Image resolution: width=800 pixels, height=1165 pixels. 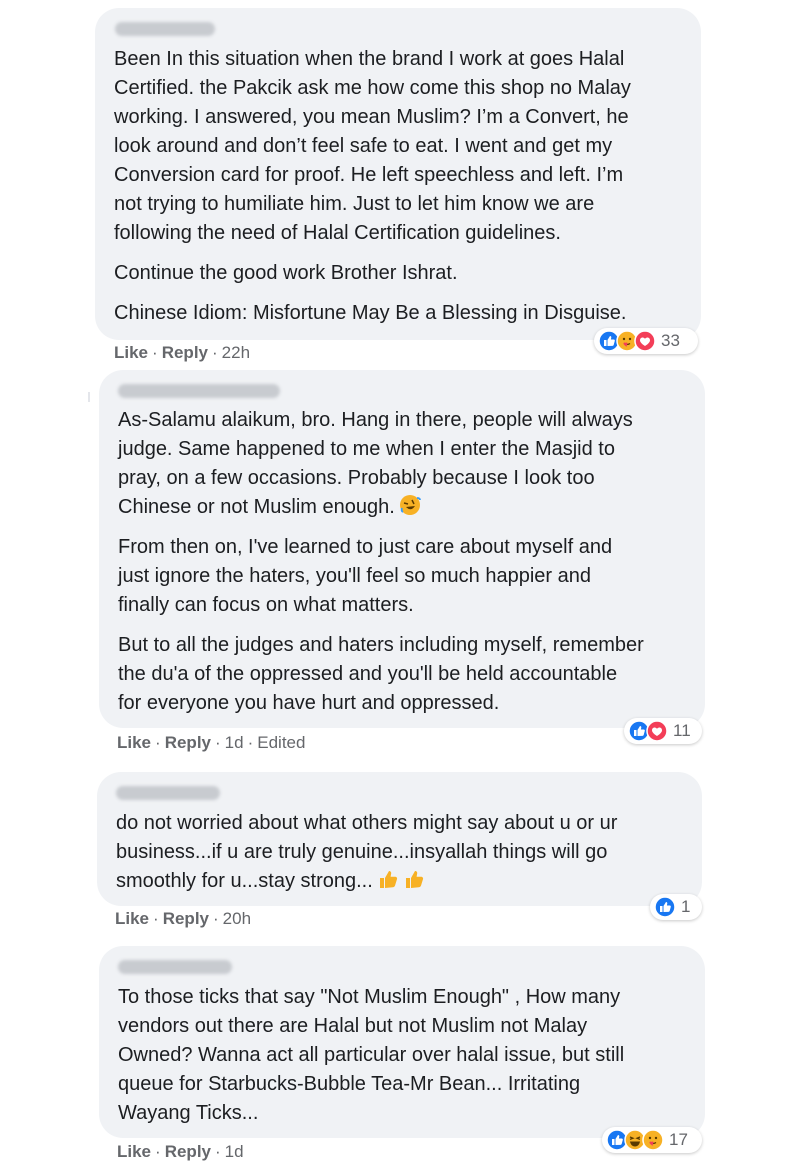 I want to click on comment-actions: Like · Reply · 1d, so click(x=180, y=1151).